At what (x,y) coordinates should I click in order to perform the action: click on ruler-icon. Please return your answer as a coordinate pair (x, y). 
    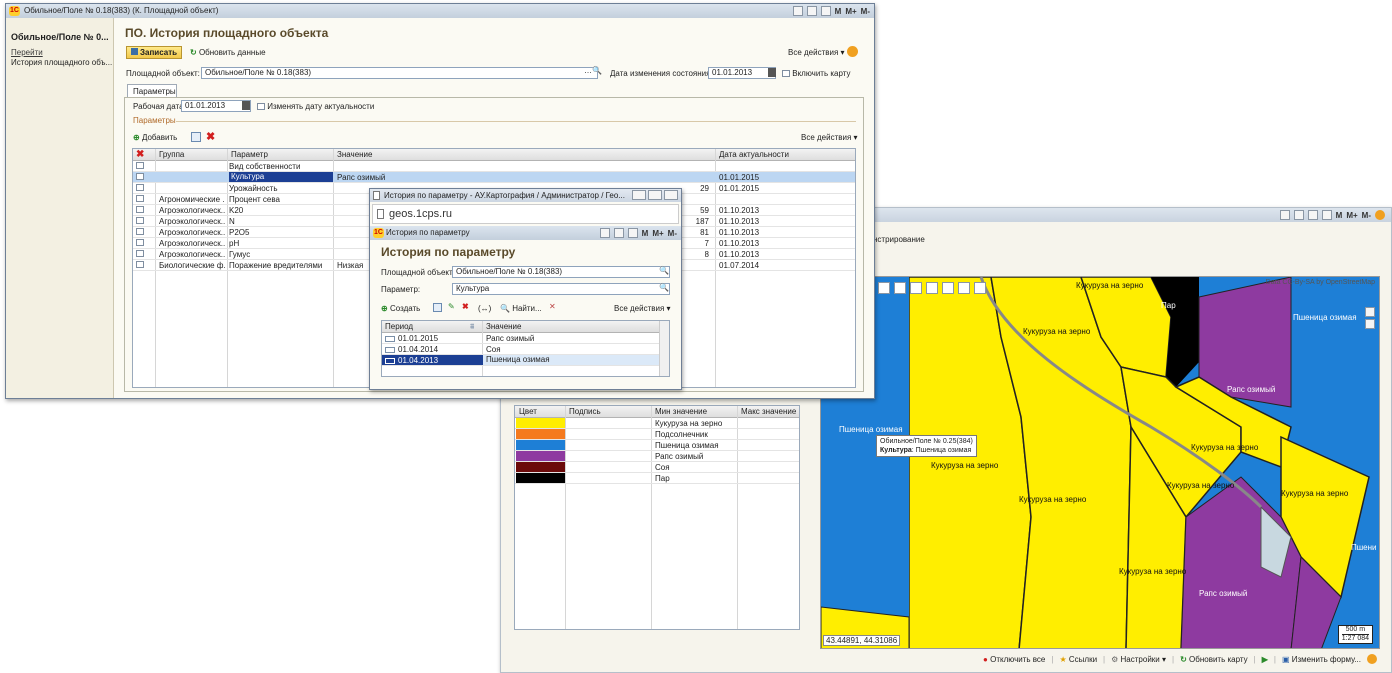
    Looking at the image, I should click on (900, 288).